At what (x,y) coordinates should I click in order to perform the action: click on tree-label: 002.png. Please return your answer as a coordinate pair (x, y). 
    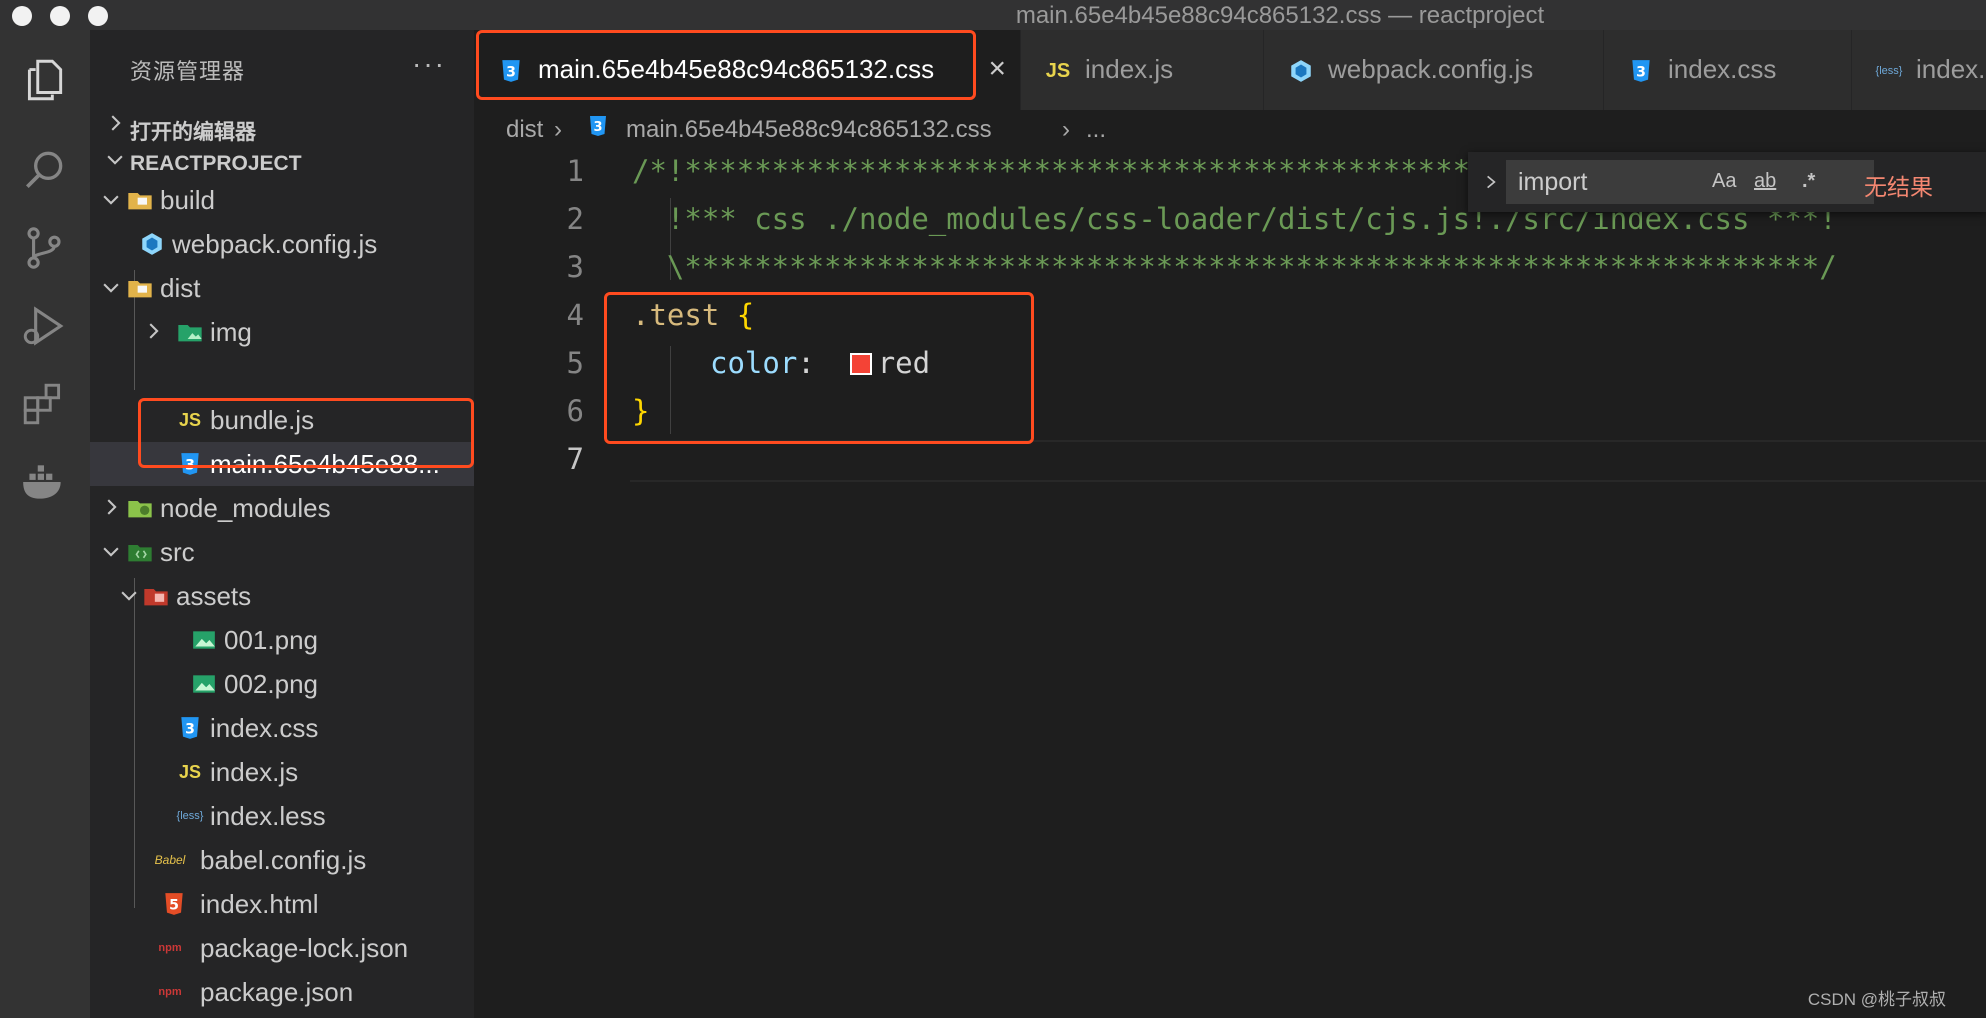
    Looking at the image, I should click on (271, 684).